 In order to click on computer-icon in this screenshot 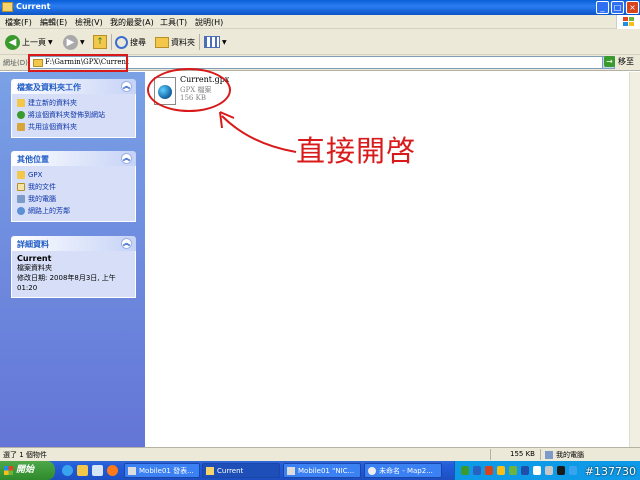, I will do `click(21, 199)`.